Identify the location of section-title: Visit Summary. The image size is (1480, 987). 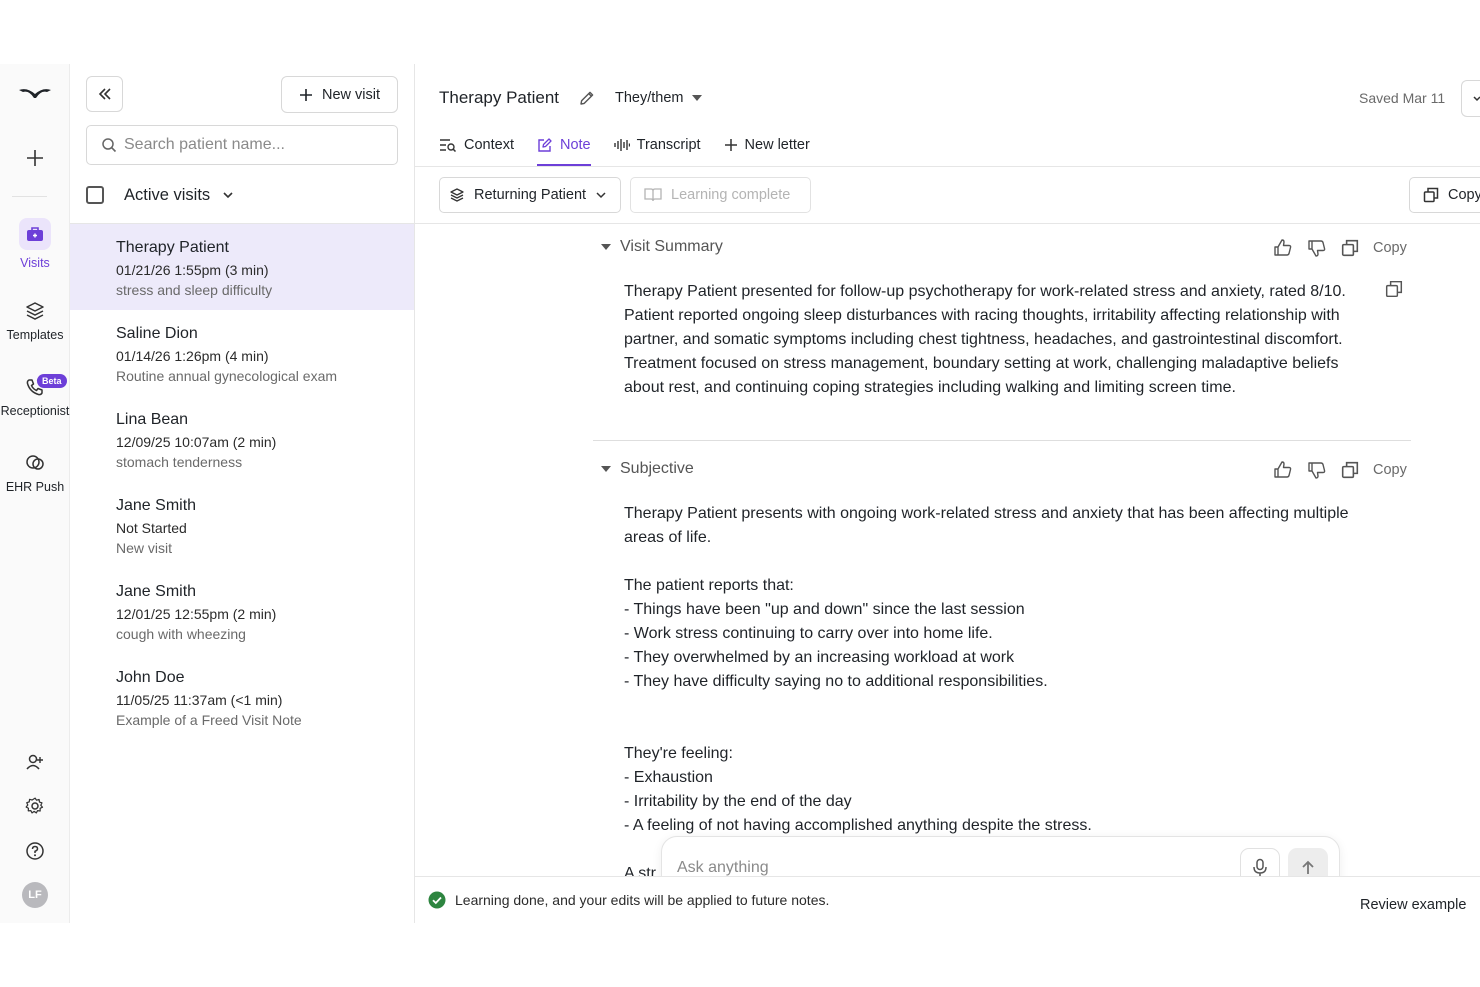
(671, 246).